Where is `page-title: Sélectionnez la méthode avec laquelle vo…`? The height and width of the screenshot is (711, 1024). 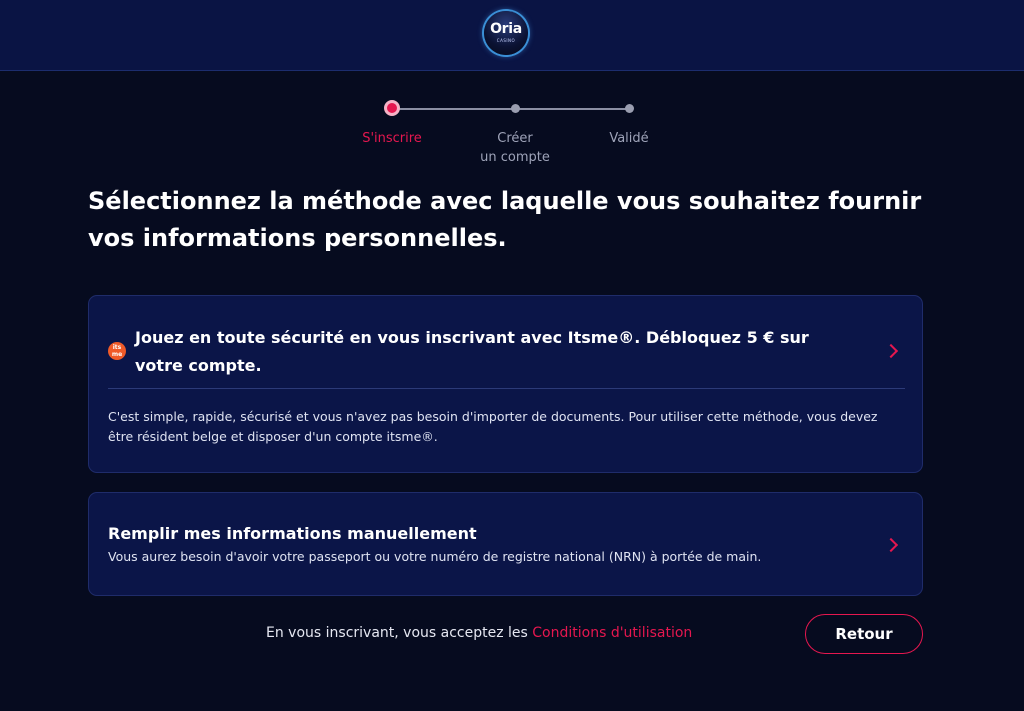 page-title: Sélectionnez la méthode avec laquelle vo… is located at coordinates (505, 219).